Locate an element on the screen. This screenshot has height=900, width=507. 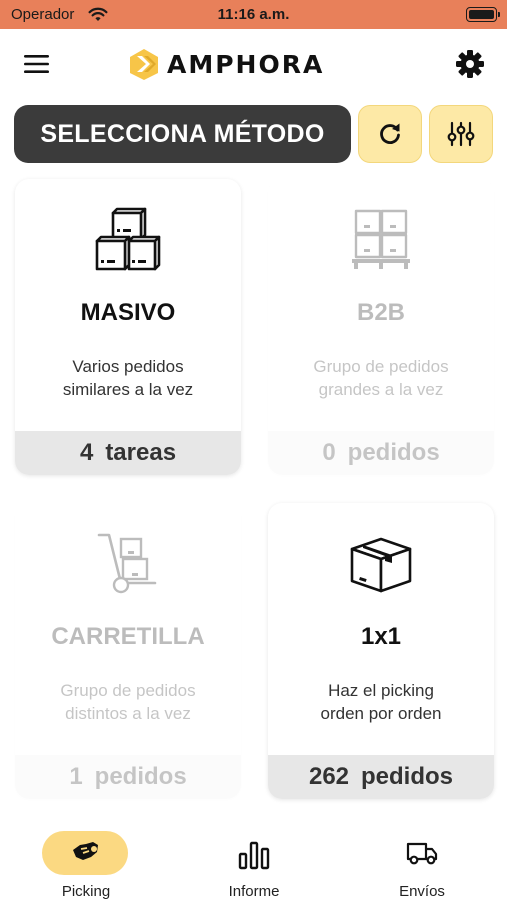
card-count: 1 pedidos is located at coordinates (128, 777).